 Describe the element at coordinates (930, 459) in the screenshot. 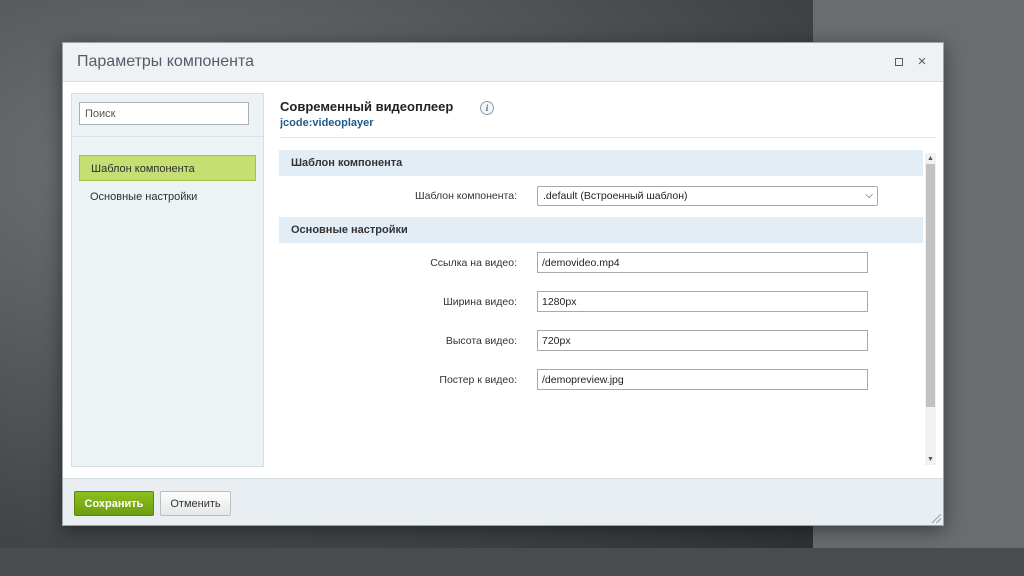

I see `scroll-down-icon: ▼` at that location.